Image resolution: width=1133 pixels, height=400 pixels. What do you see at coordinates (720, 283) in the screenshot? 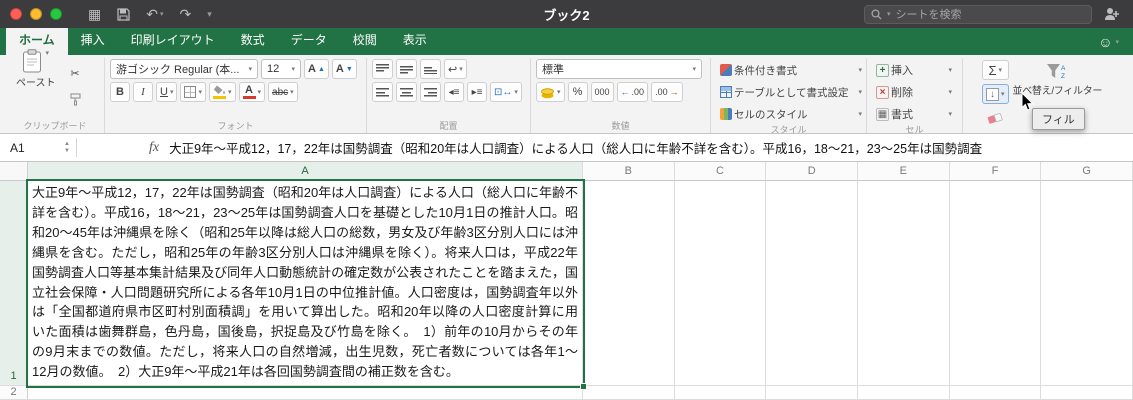
I see `cell-c1` at bounding box center [720, 283].